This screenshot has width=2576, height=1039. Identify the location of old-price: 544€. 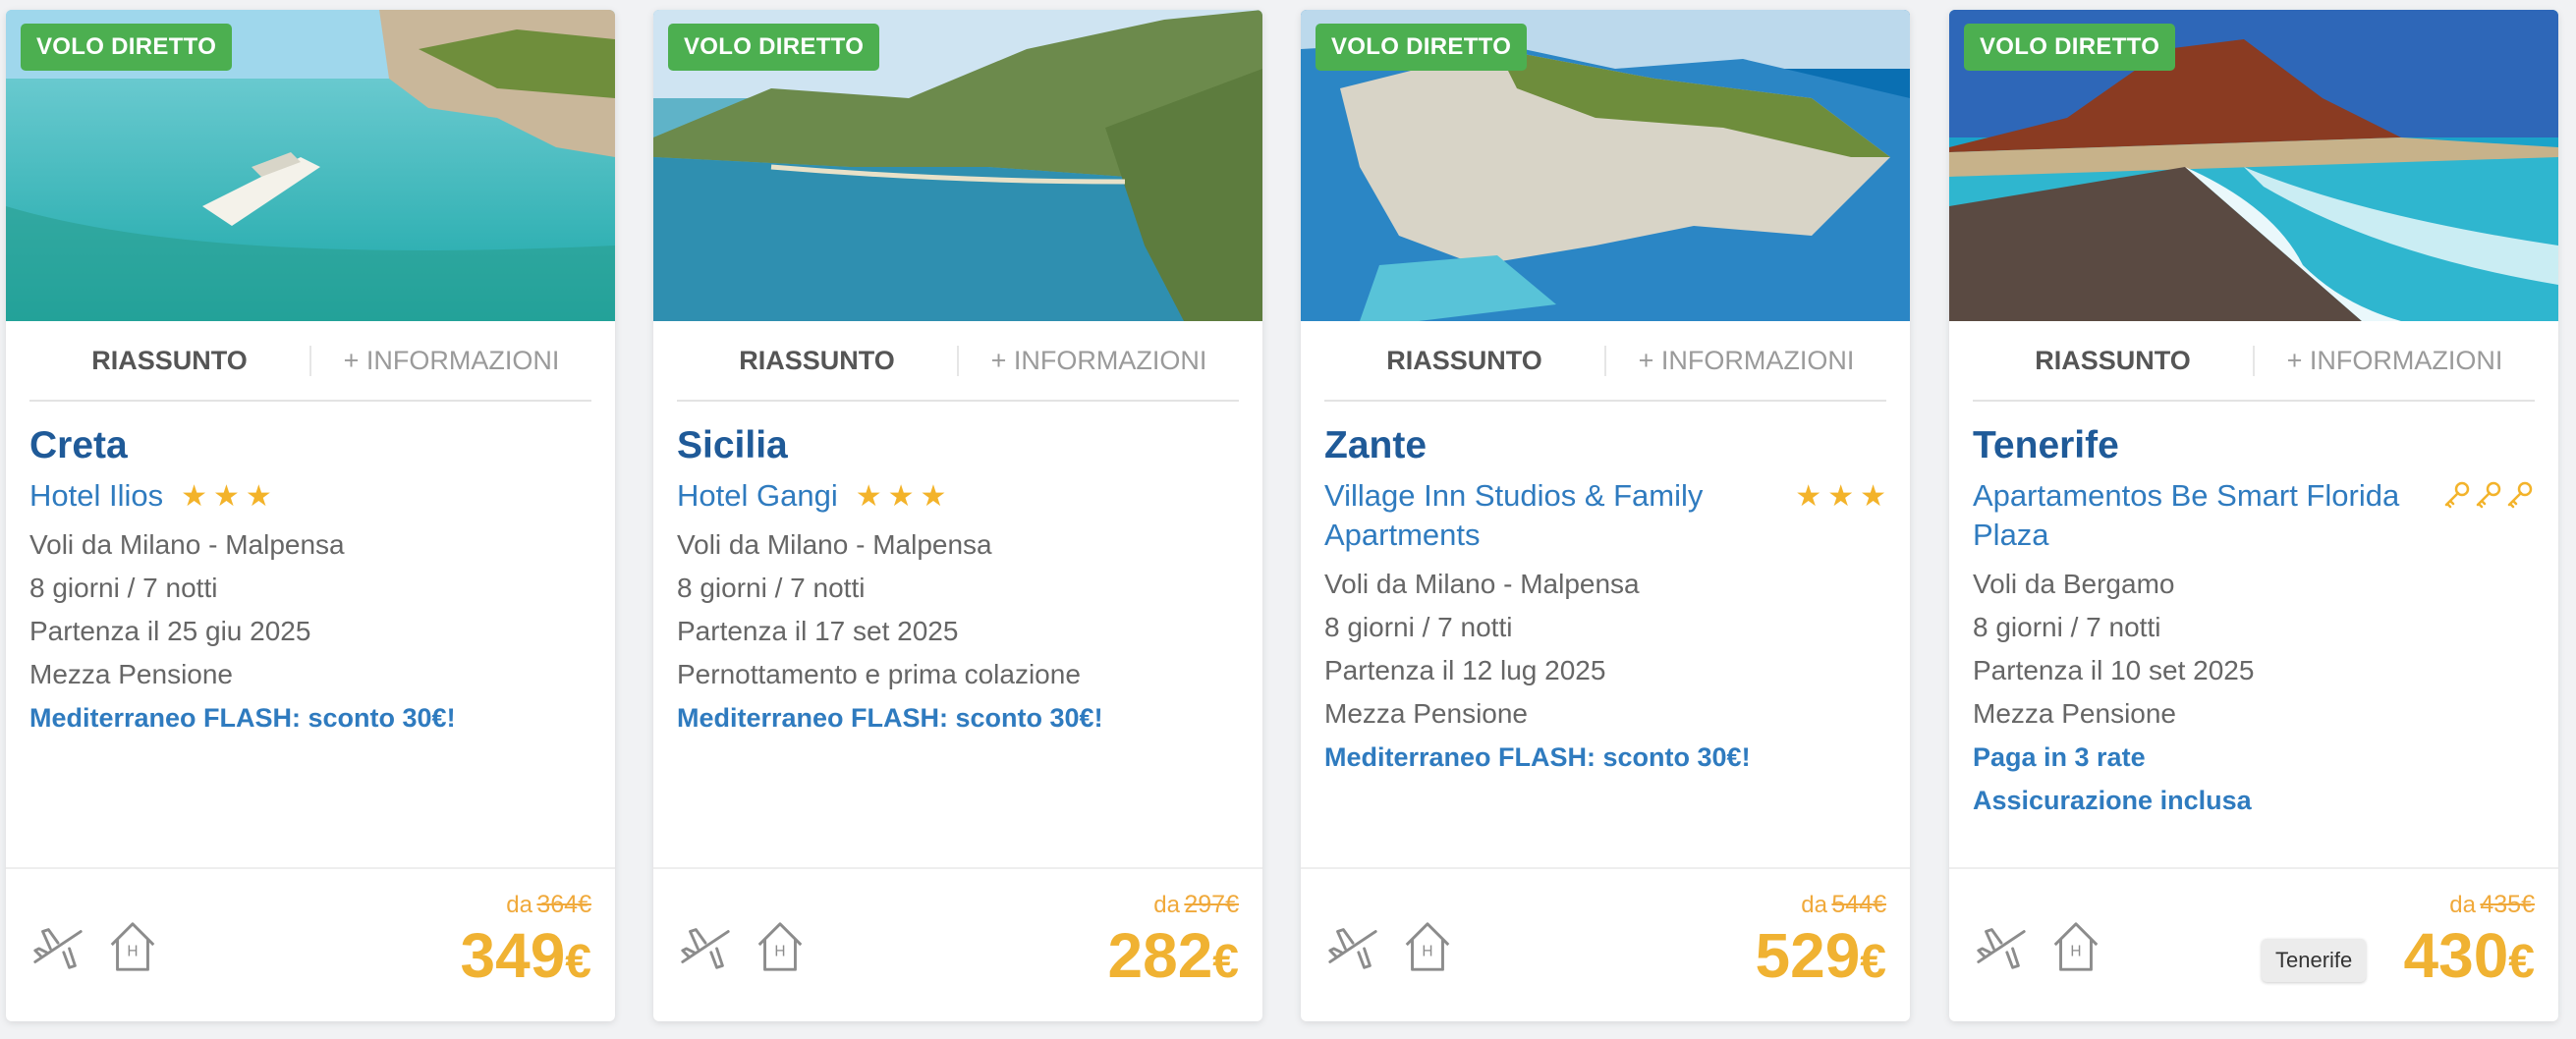
(1858, 905).